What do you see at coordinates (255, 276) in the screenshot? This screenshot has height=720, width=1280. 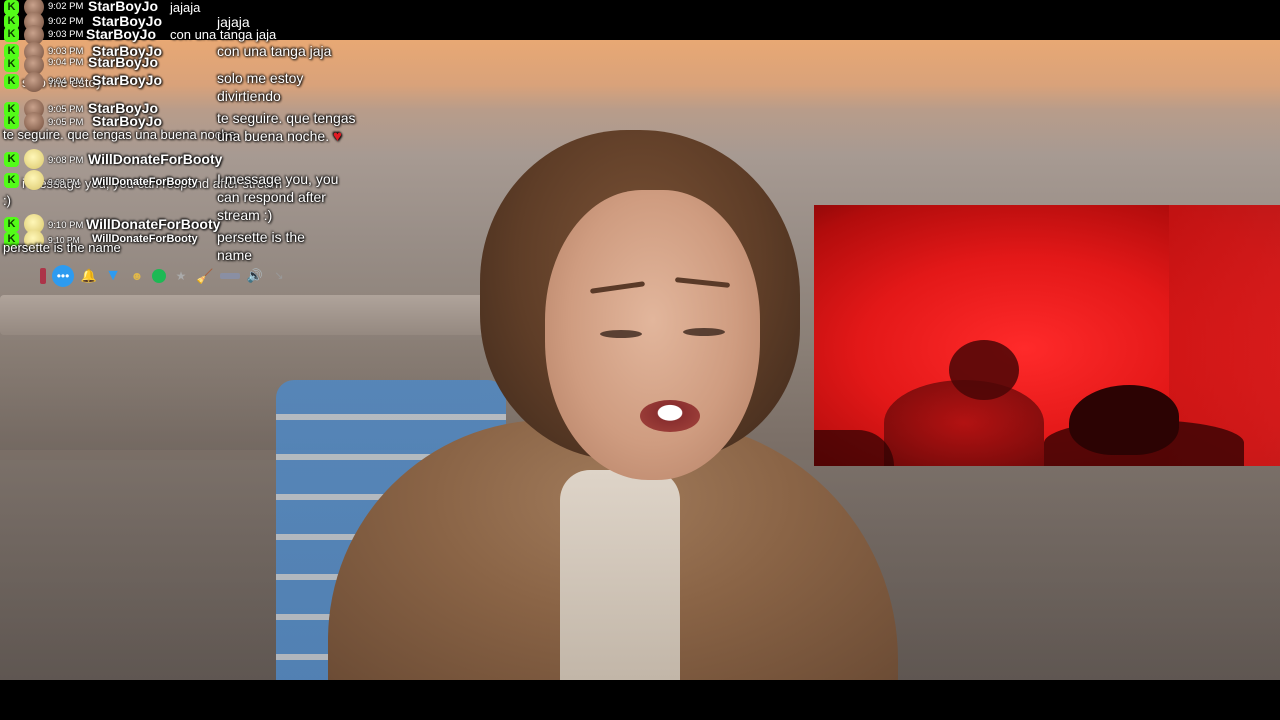 I see `speaker-icon: 🔊` at bounding box center [255, 276].